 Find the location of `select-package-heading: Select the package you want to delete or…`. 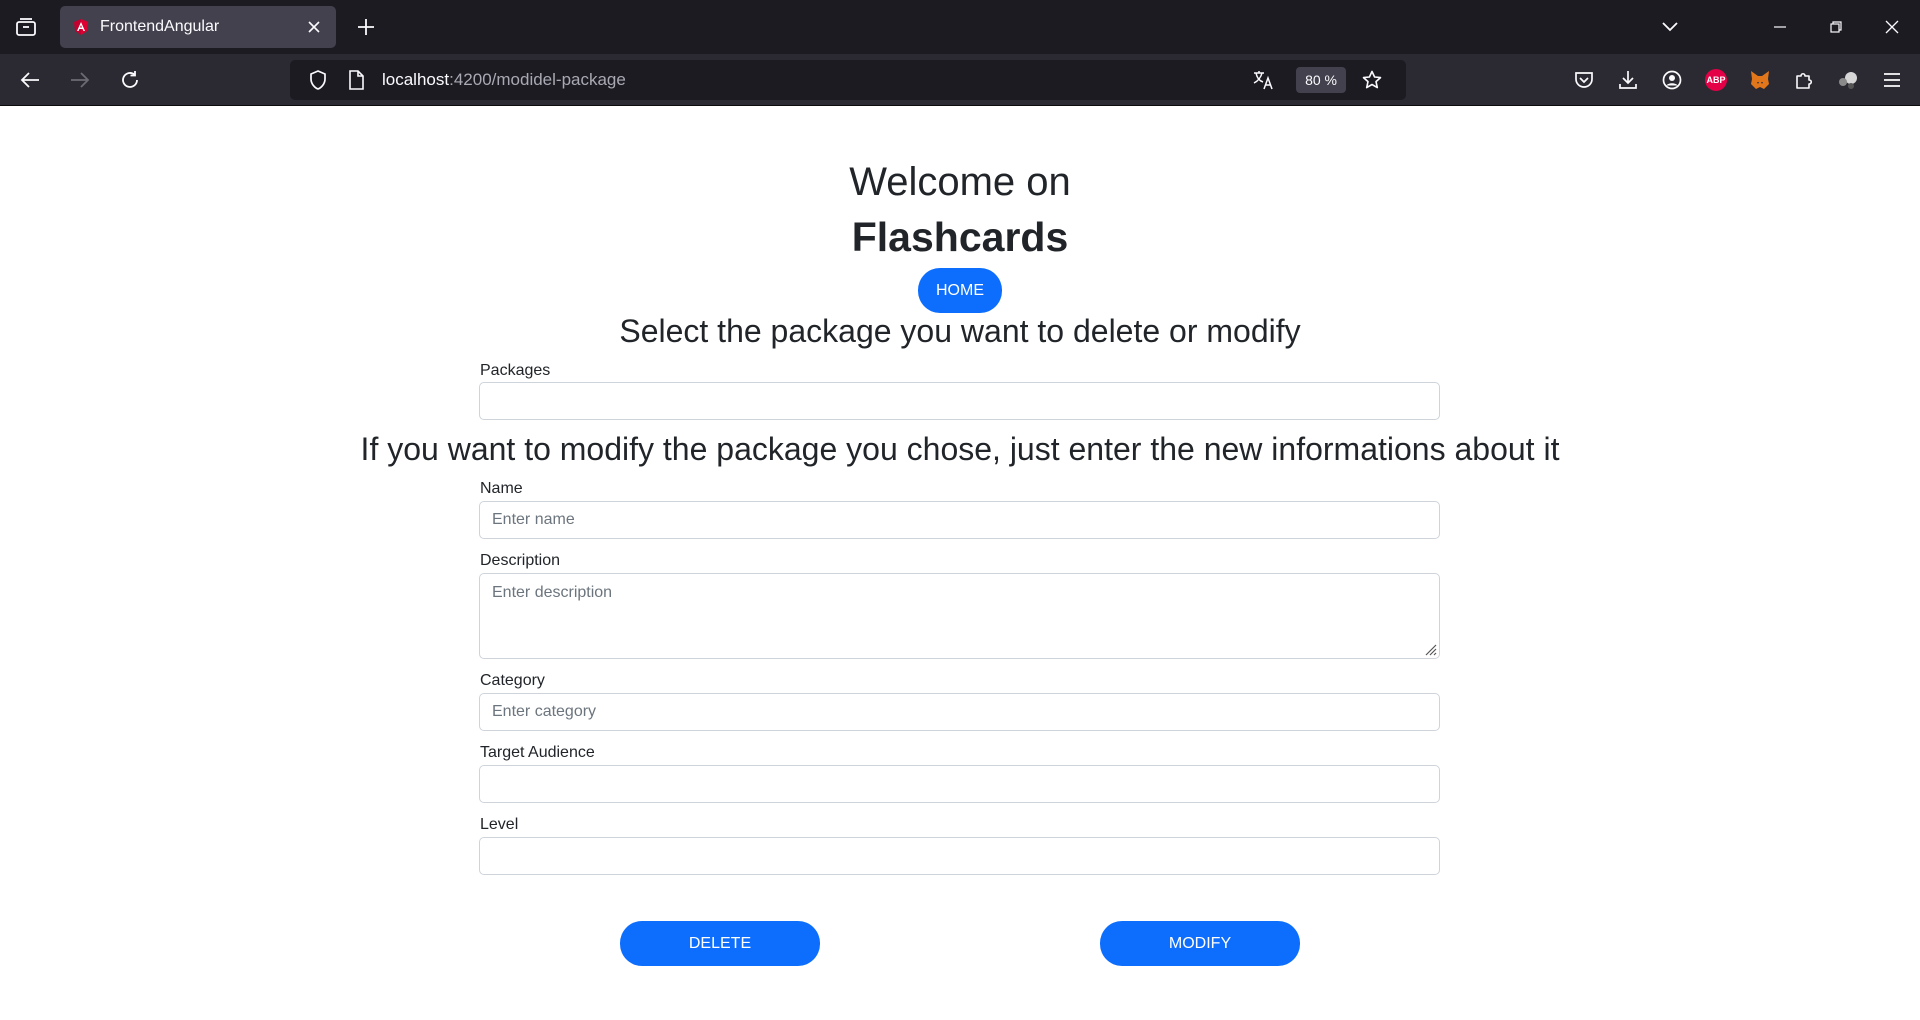

select-package-heading: Select the package you want to delete or… is located at coordinates (960, 331).